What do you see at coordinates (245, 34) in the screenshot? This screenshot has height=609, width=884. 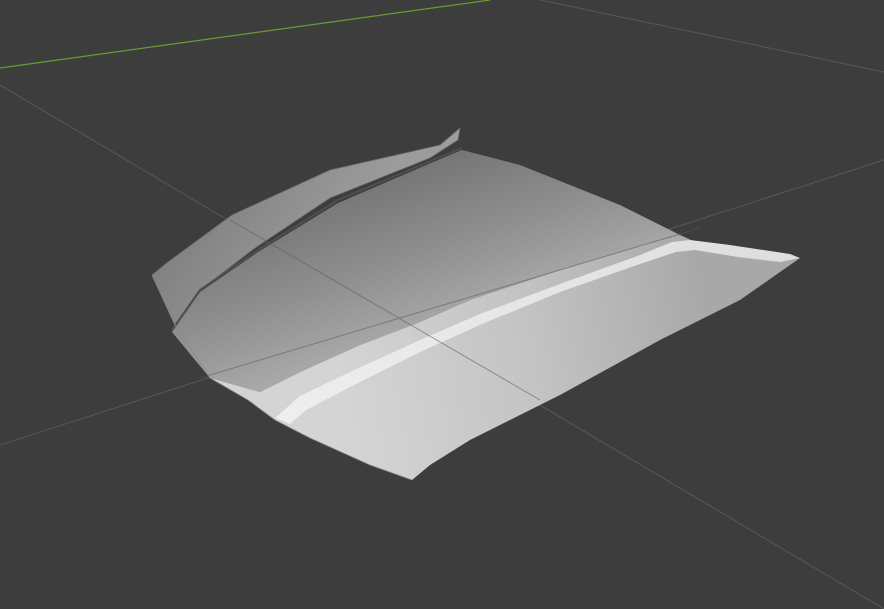 I see `x-axis-line` at bounding box center [245, 34].